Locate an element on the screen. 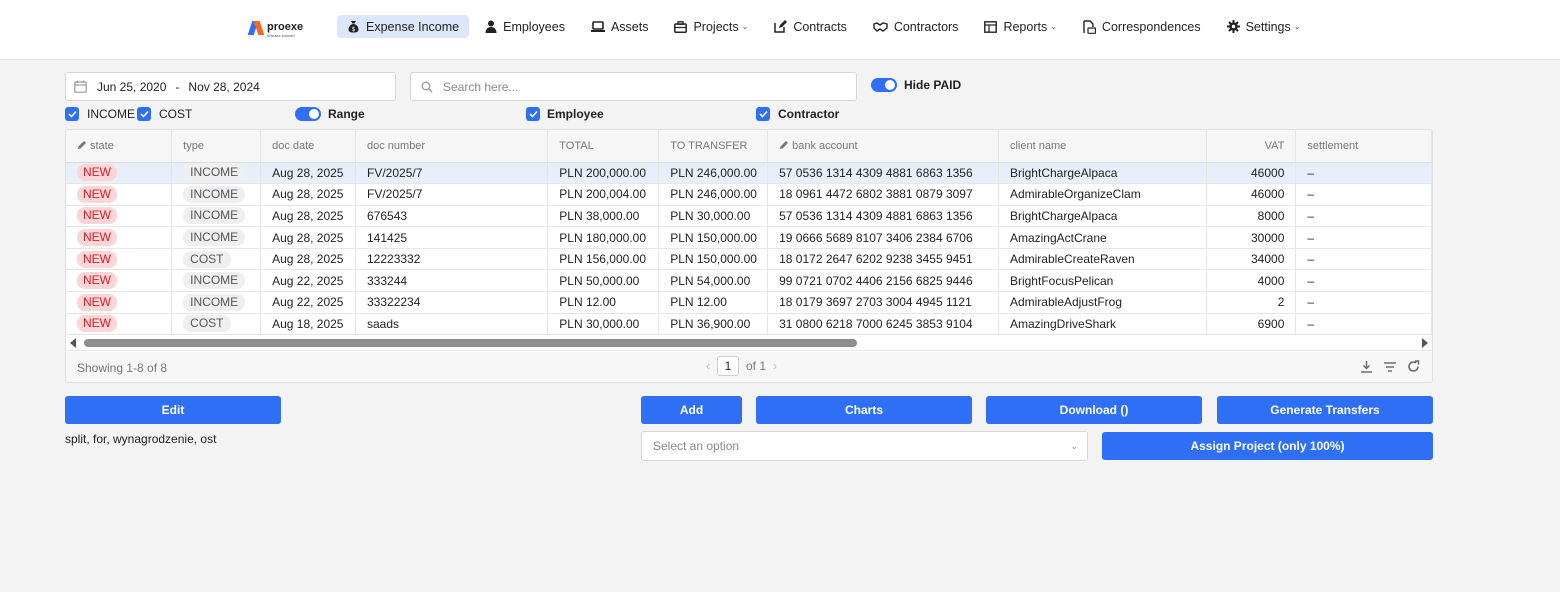  cell-to-transfer: PLN 246,000.00 is located at coordinates (713, 173).